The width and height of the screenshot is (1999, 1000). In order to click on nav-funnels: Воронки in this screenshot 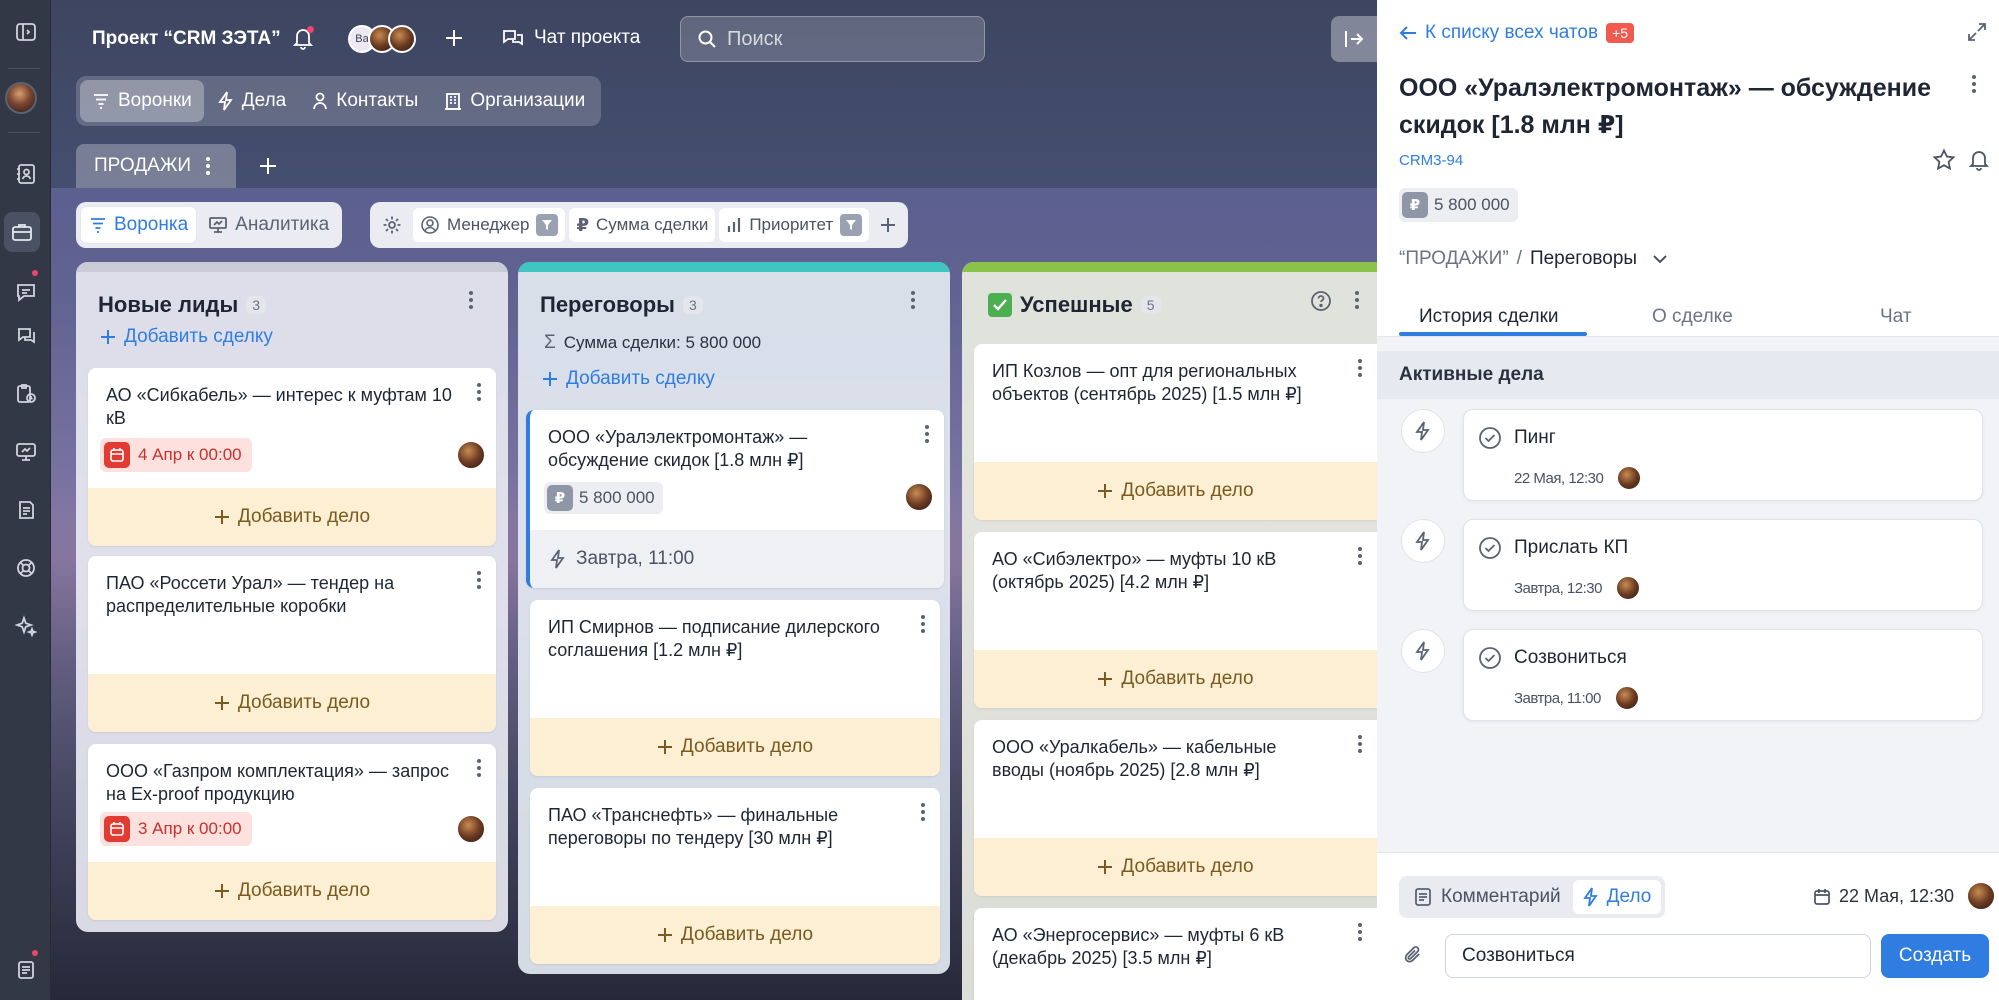, I will do `click(142, 101)`.